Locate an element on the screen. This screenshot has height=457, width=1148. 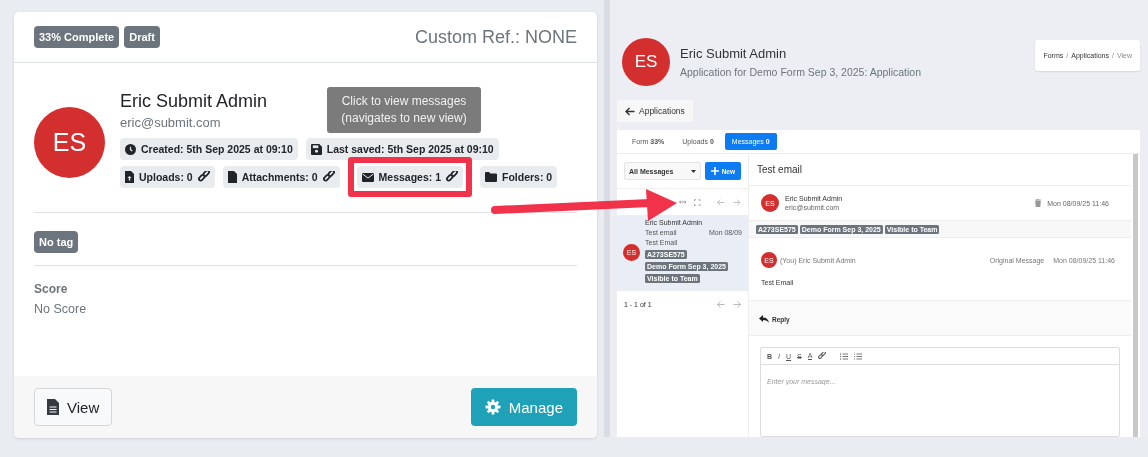
envelope-icon is located at coordinates (367, 177).